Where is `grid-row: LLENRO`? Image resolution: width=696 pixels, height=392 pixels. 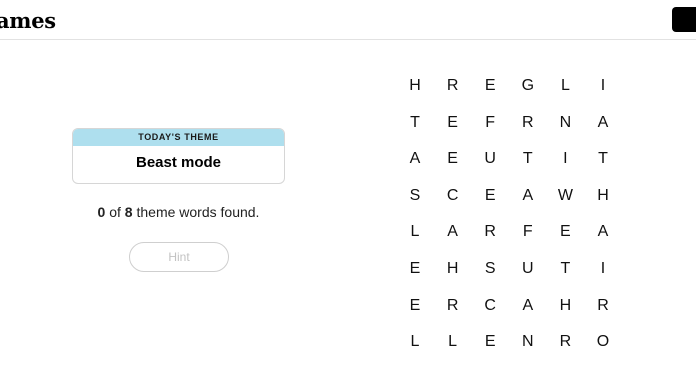
grid-row: LLENRO is located at coordinates (509, 342).